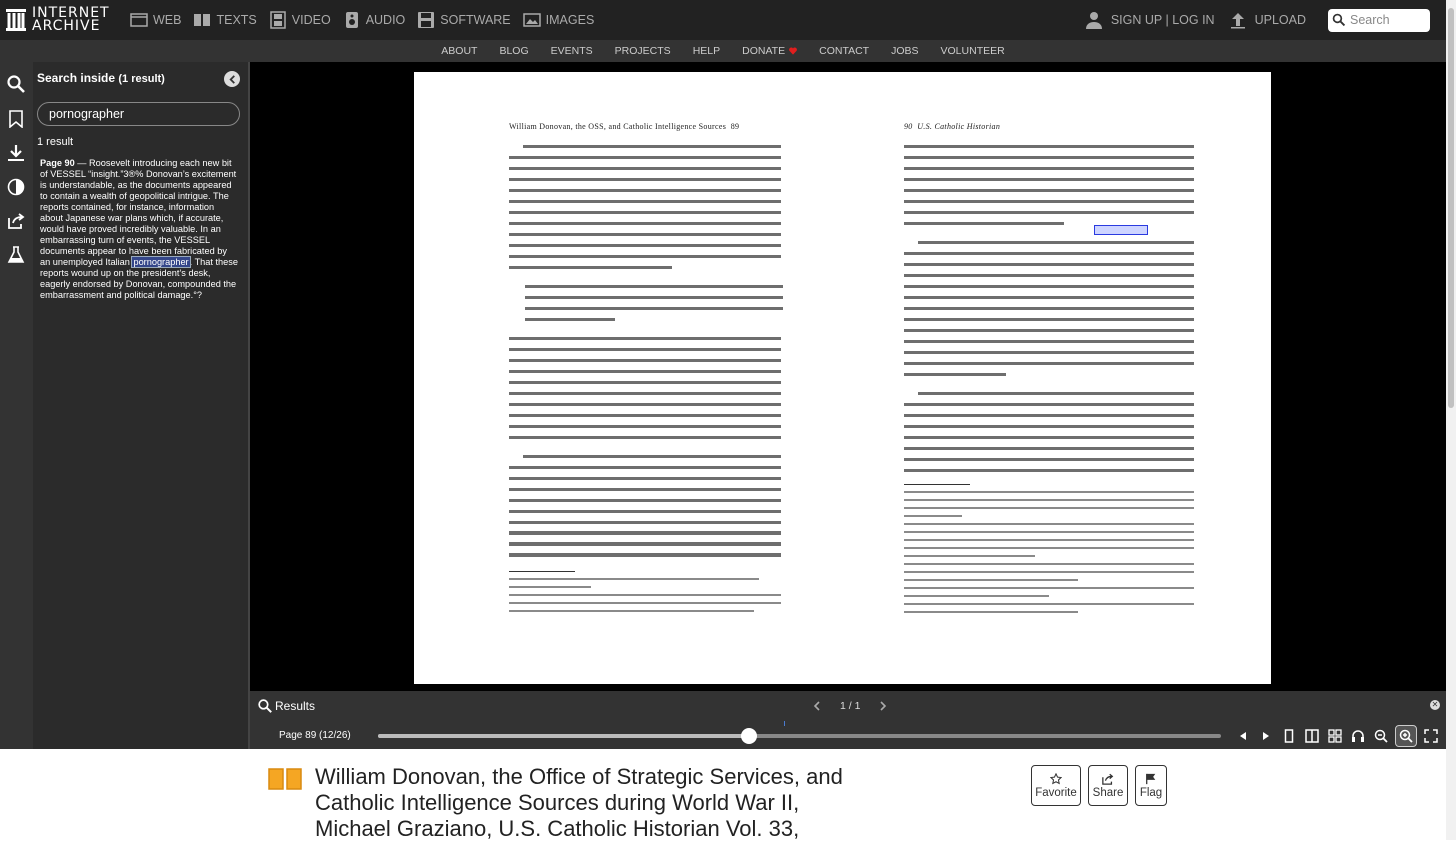 This screenshot has width=1456, height=842. Describe the element at coordinates (167, 20) in the screenshot. I see `nav-web-label: WEB` at that location.